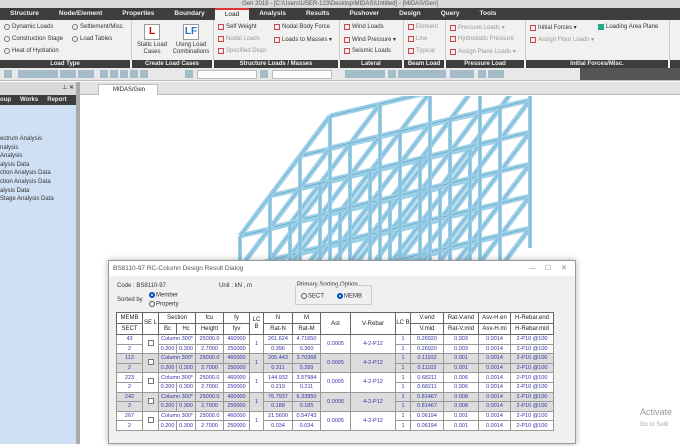 This screenshot has height=446, width=680. Describe the element at coordinates (553, 27) in the screenshot. I see `initial-forces-button: Initial Forces ▾` at that location.